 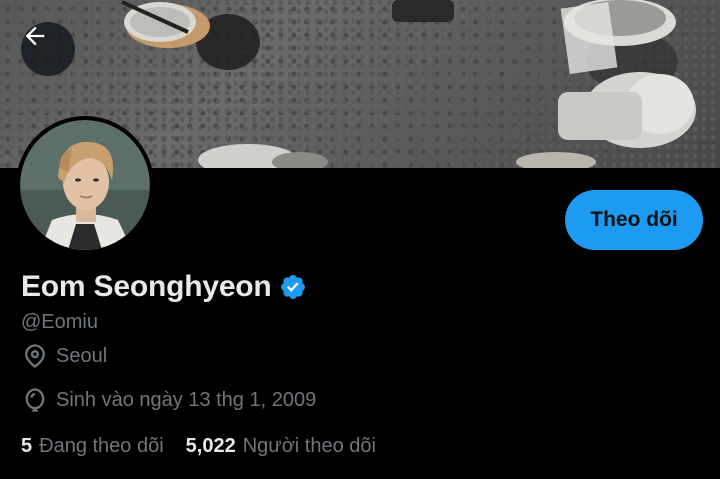 I want to click on name-row: Eom Seonghyeon, so click(x=164, y=287).